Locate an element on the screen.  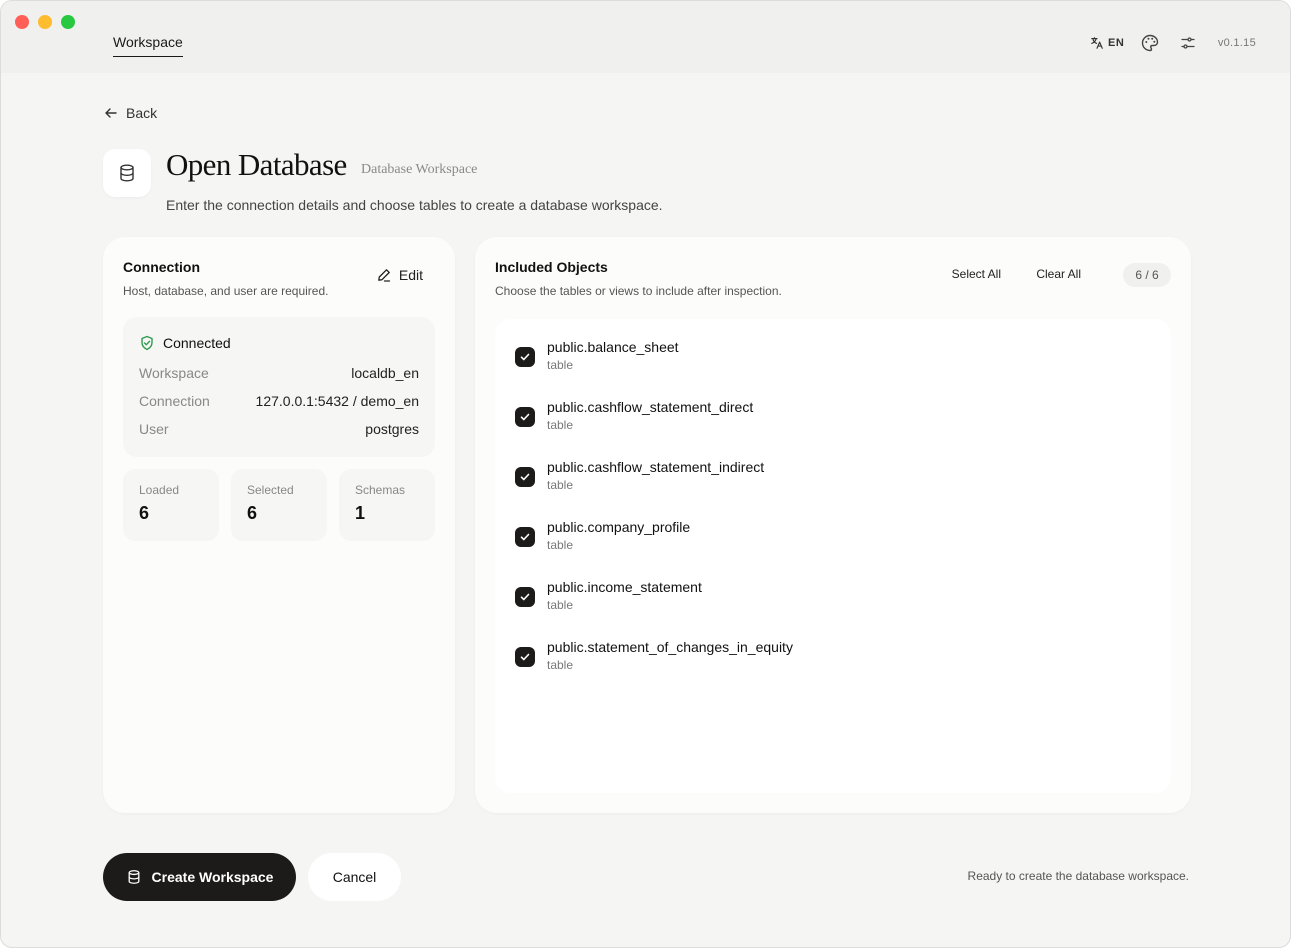
settings-button is located at coordinates (1188, 43).